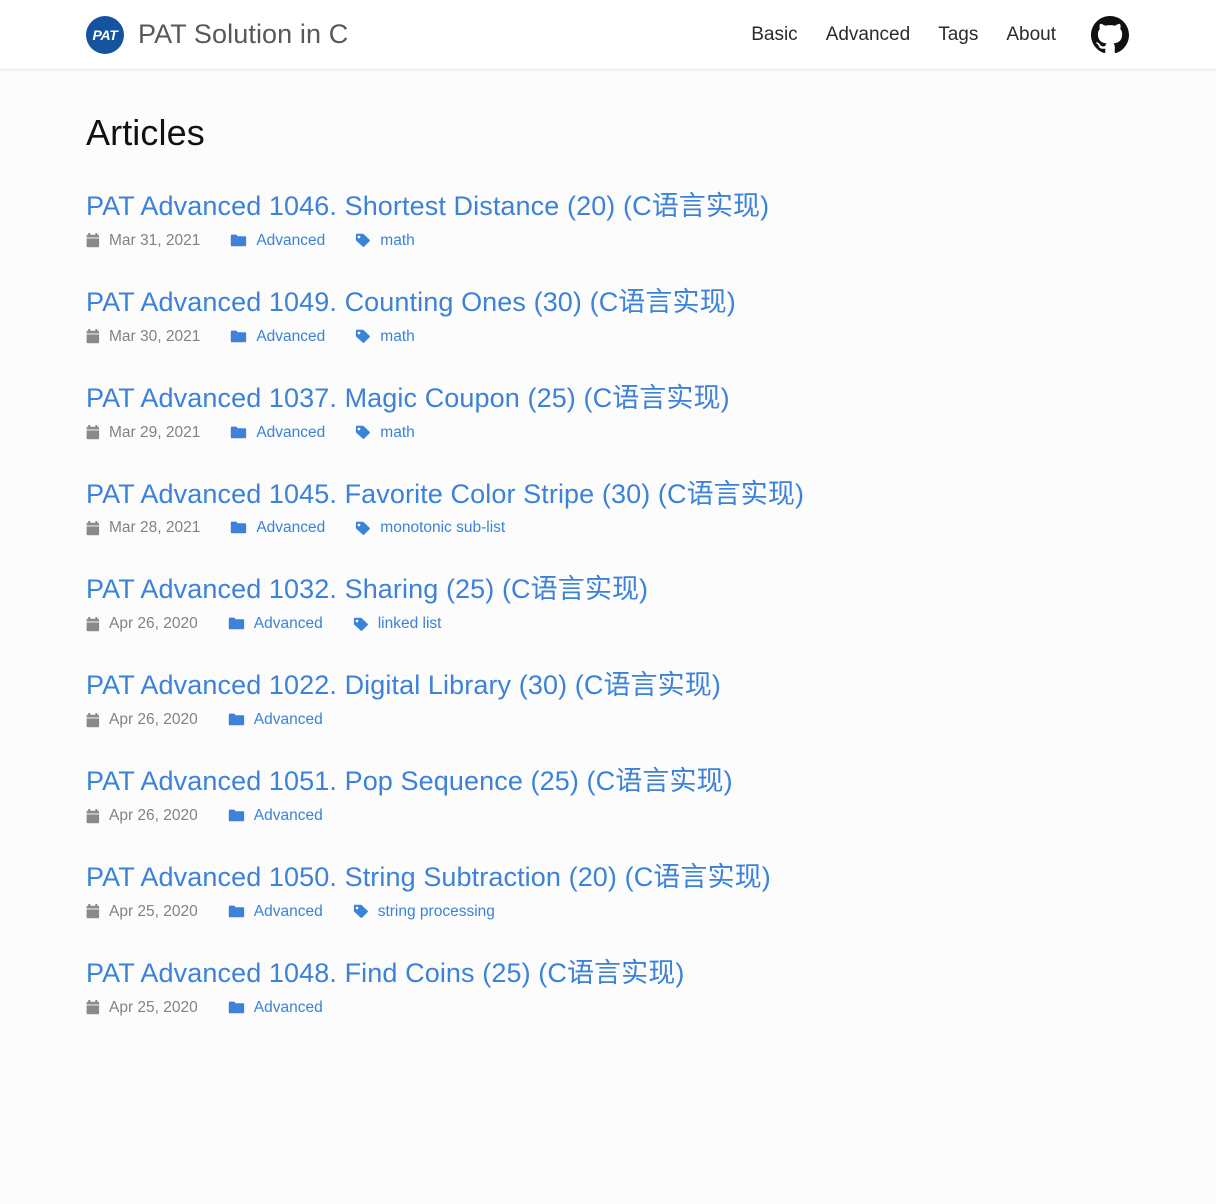 The height and width of the screenshot is (1204, 1216). Describe the element at coordinates (155, 528) in the screenshot. I see `article-date: Mar 28, 2021` at that location.